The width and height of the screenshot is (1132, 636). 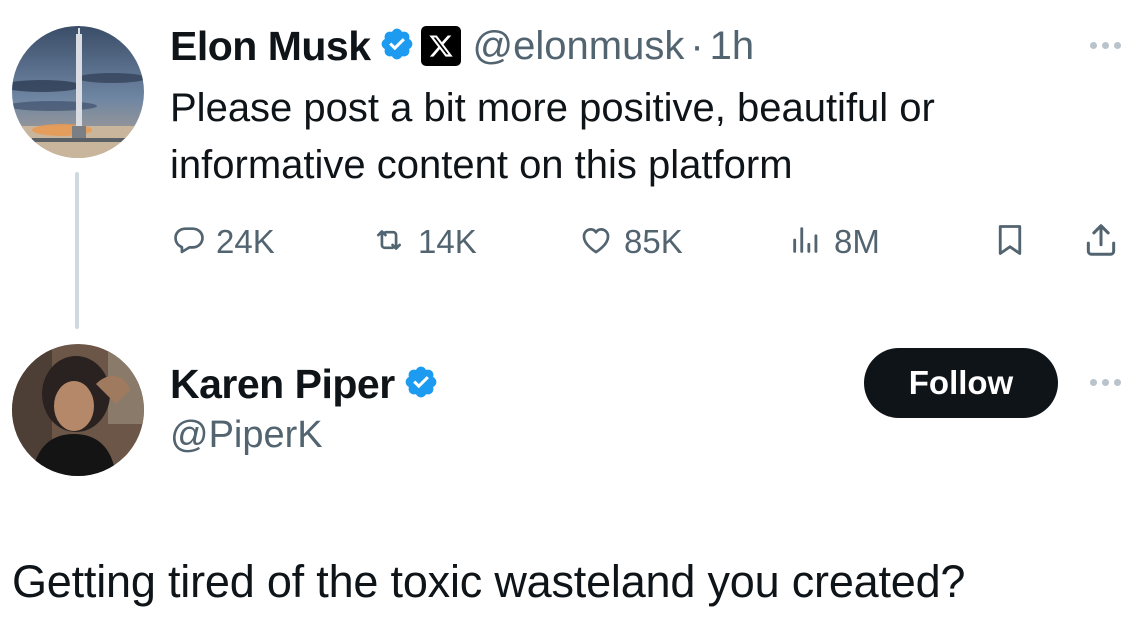 What do you see at coordinates (732, 46) in the screenshot?
I see `tweet-timestamp: 1h` at bounding box center [732, 46].